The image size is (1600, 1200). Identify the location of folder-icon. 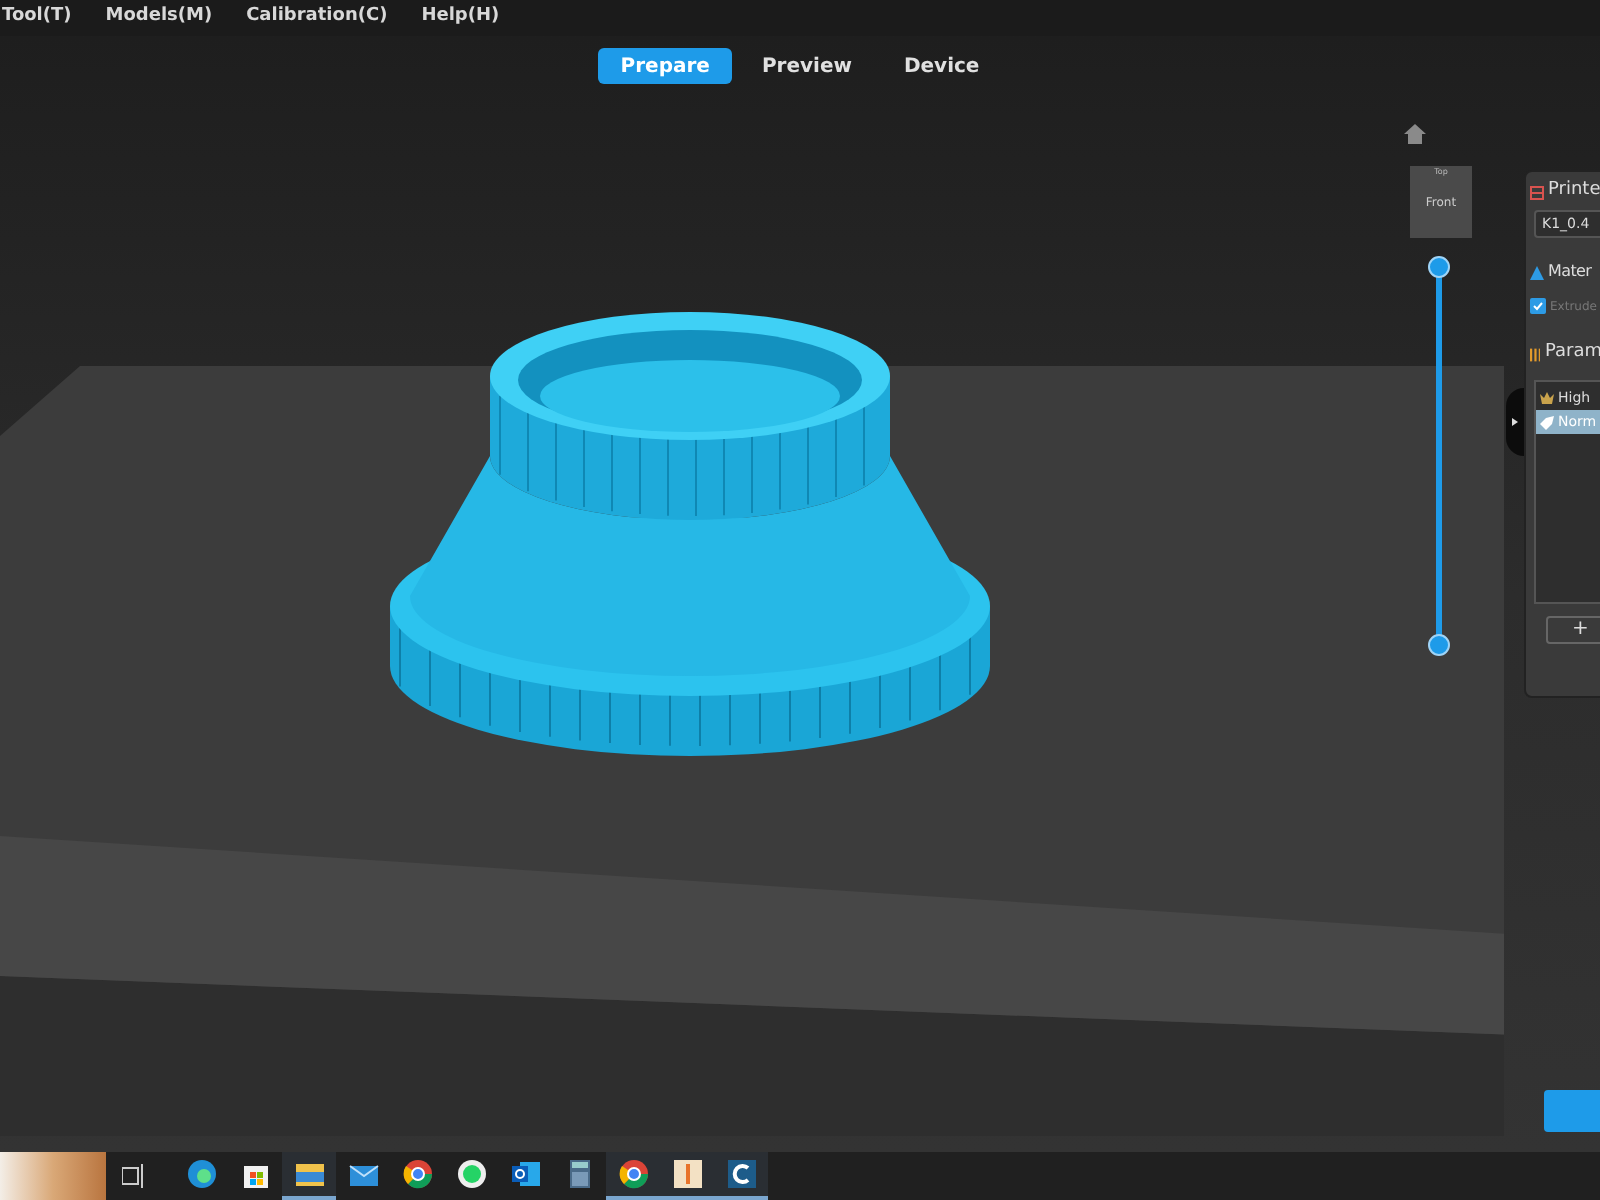
(309, 1174).